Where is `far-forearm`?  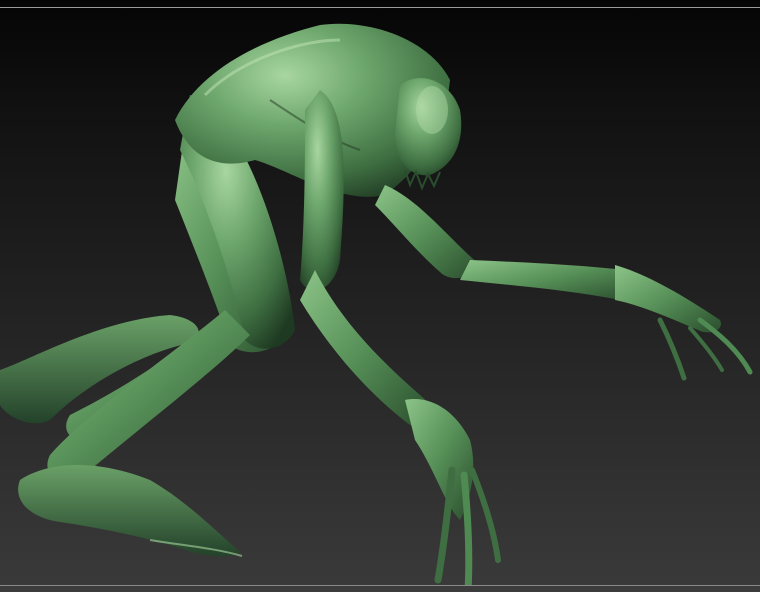 far-forearm is located at coordinates (547, 280).